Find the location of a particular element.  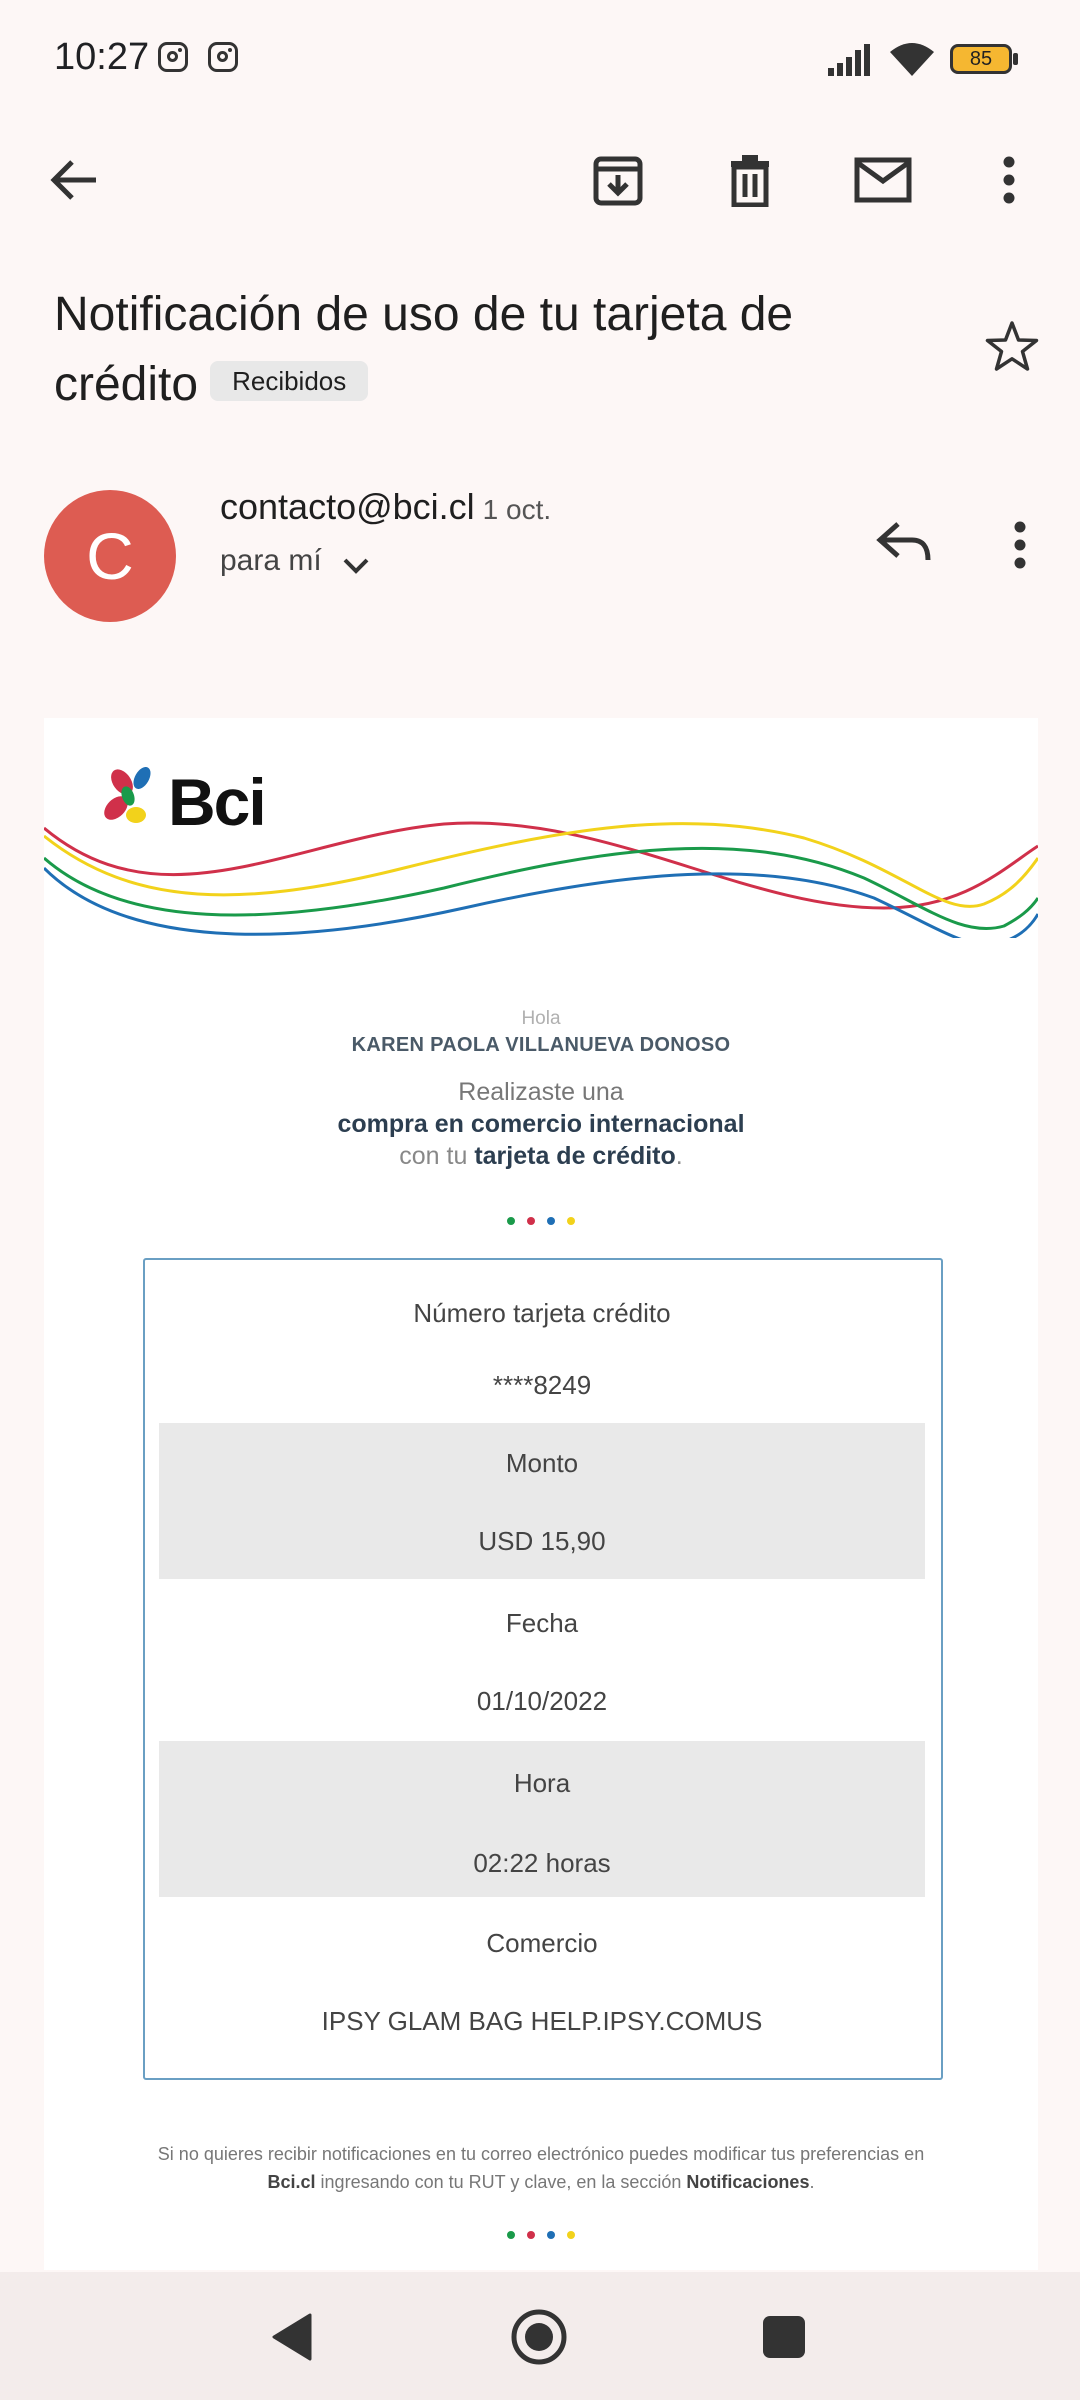

archive-icon is located at coordinates (618, 181).